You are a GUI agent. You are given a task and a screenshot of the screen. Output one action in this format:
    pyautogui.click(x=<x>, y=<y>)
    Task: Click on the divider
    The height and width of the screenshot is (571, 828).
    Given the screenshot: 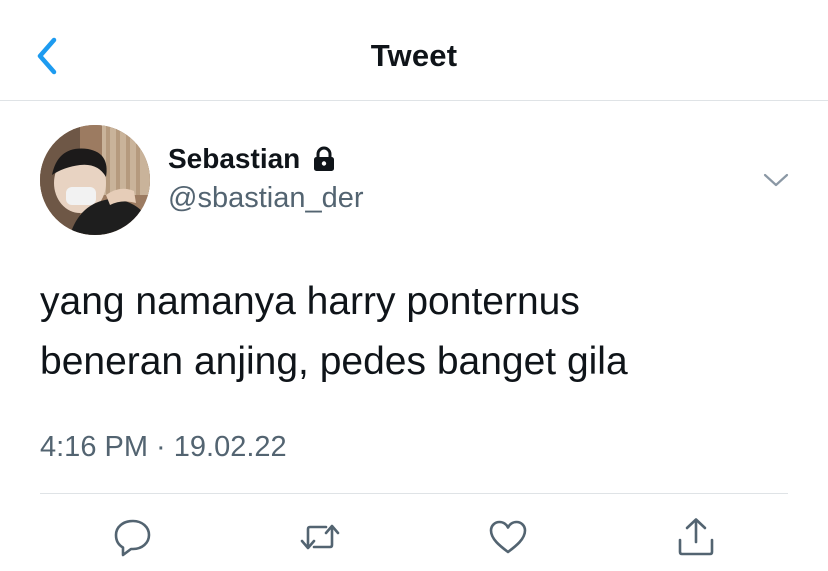 What is the action you would take?
    pyautogui.click(x=414, y=493)
    